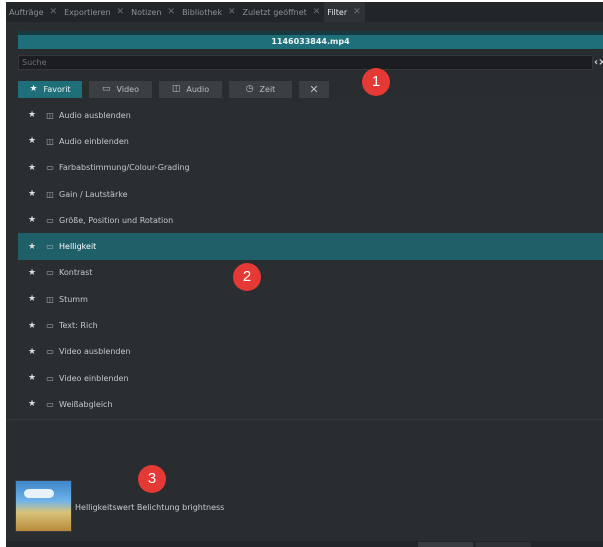 Image resolution: width=603 pixels, height=547 pixels. I want to click on video-filter-button: ▭ Video, so click(120, 89).